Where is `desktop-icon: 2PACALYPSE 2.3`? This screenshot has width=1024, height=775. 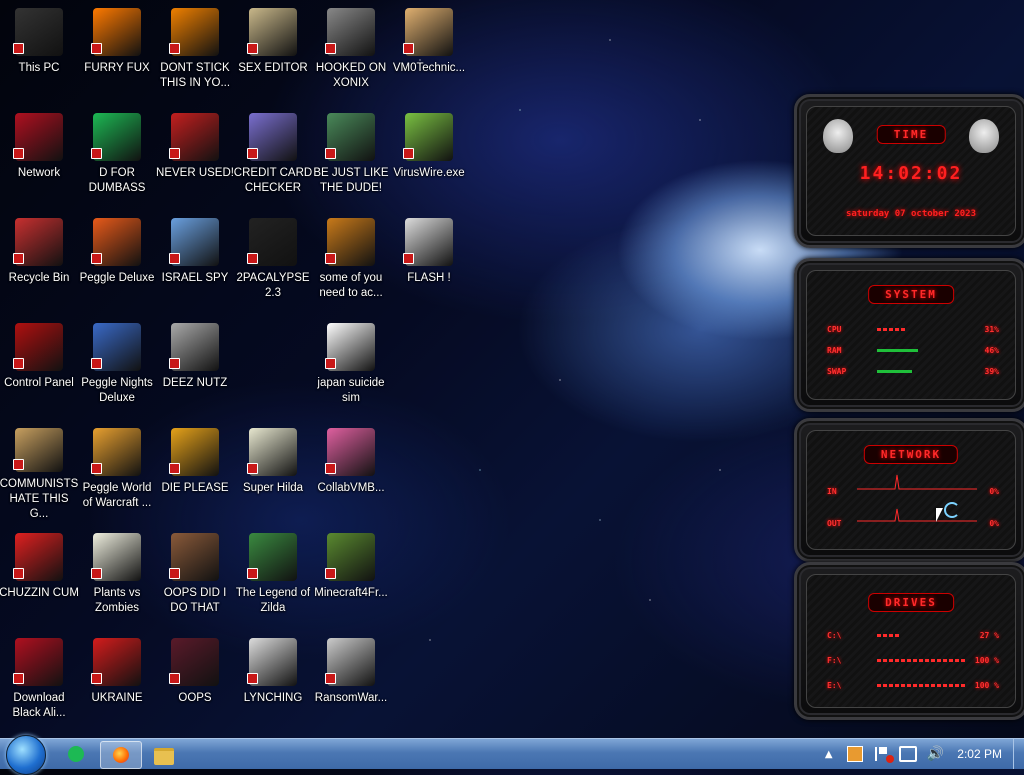
desktop-icon: 2PACALYPSE 2.3 is located at coordinates (273, 262).